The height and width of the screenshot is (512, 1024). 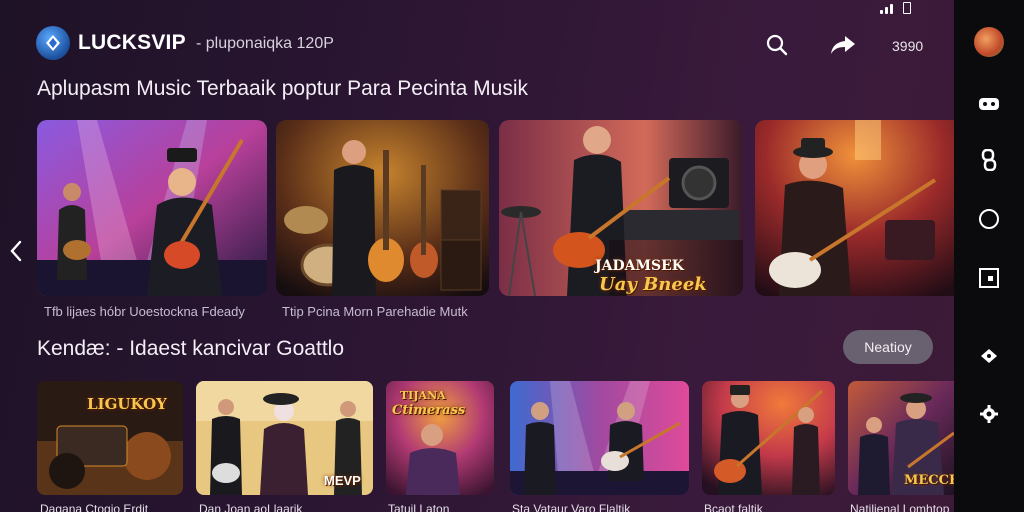 I want to click on featured-card-3-poster-line-1: JADAMSEK, so click(x=639, y=266).